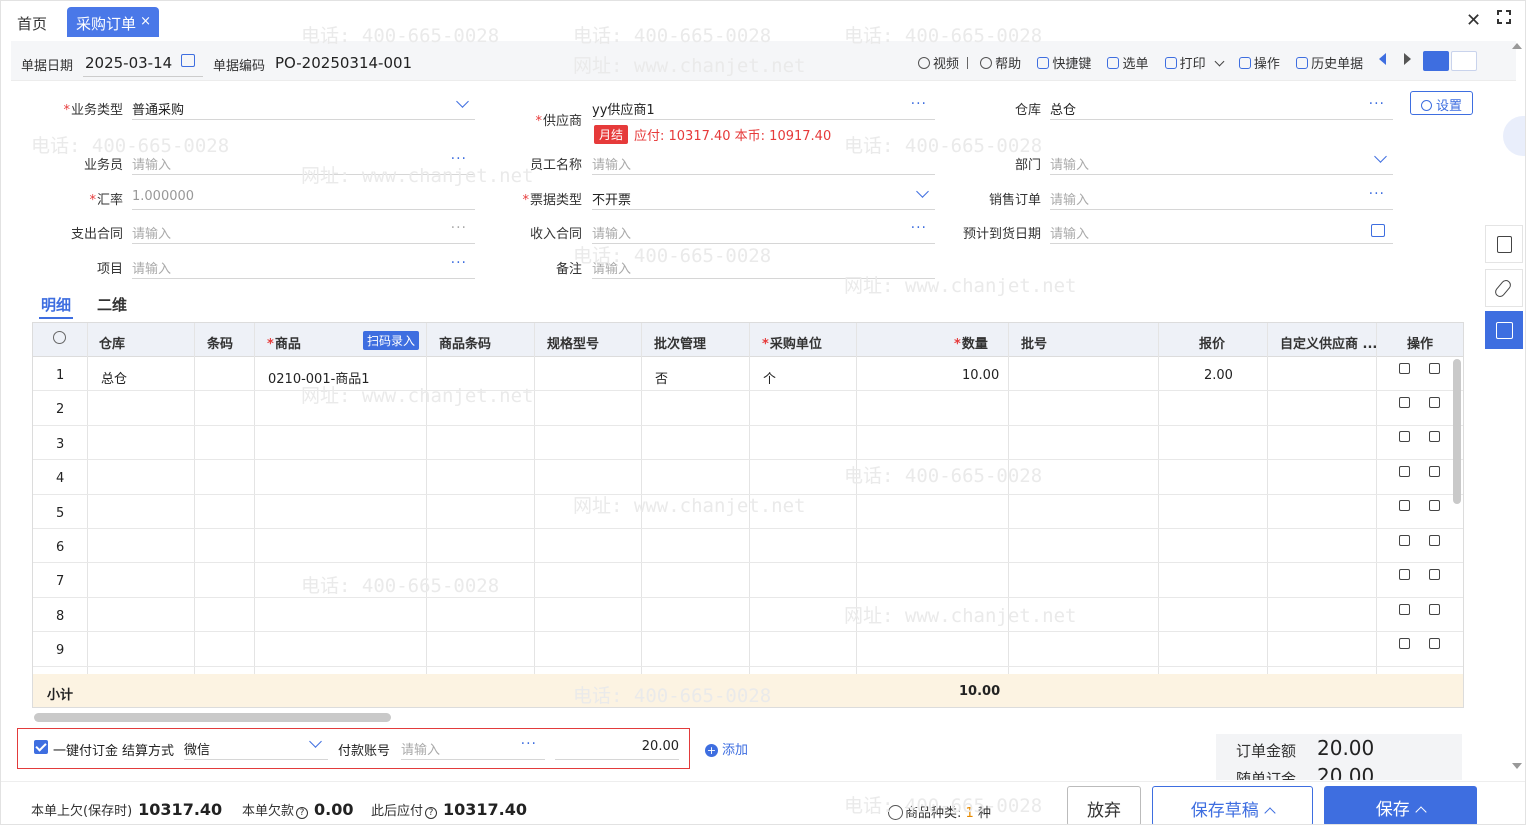 Image resolution: width=1526 pixels, height=825 pixels. Describe the element at coordinates (1457, 431) in the screenshot. I see `table-vertical-scrollbar` at that location.